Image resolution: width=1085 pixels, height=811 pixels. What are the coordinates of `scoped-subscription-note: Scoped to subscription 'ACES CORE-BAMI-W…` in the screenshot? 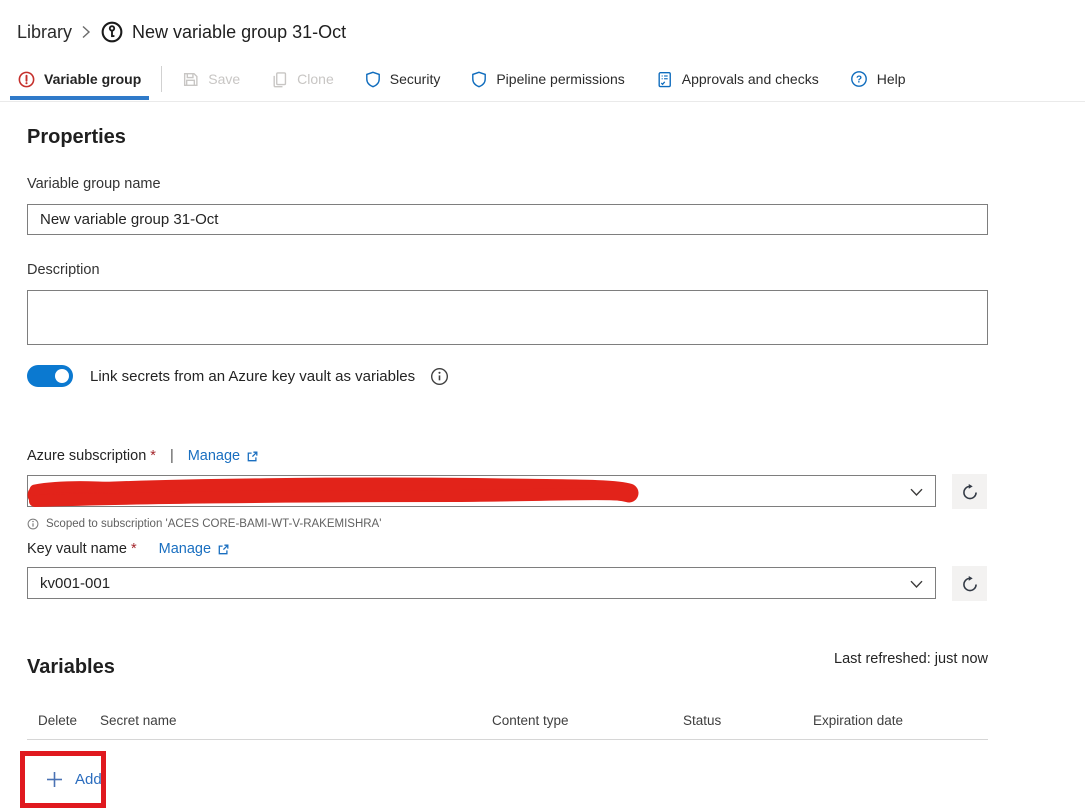 It's located at (204, 524).